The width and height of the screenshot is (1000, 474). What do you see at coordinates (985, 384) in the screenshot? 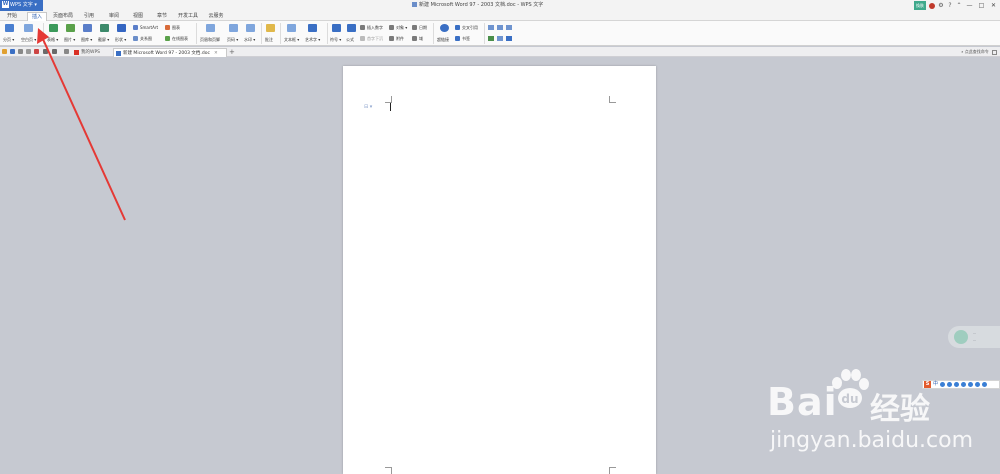
I see `grid-icon` at bounding box center [985, 384].